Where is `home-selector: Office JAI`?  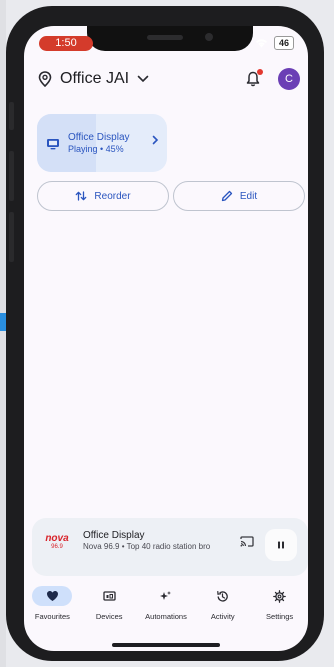
home-selector: Office JAI is located at coordinates (93, 79).